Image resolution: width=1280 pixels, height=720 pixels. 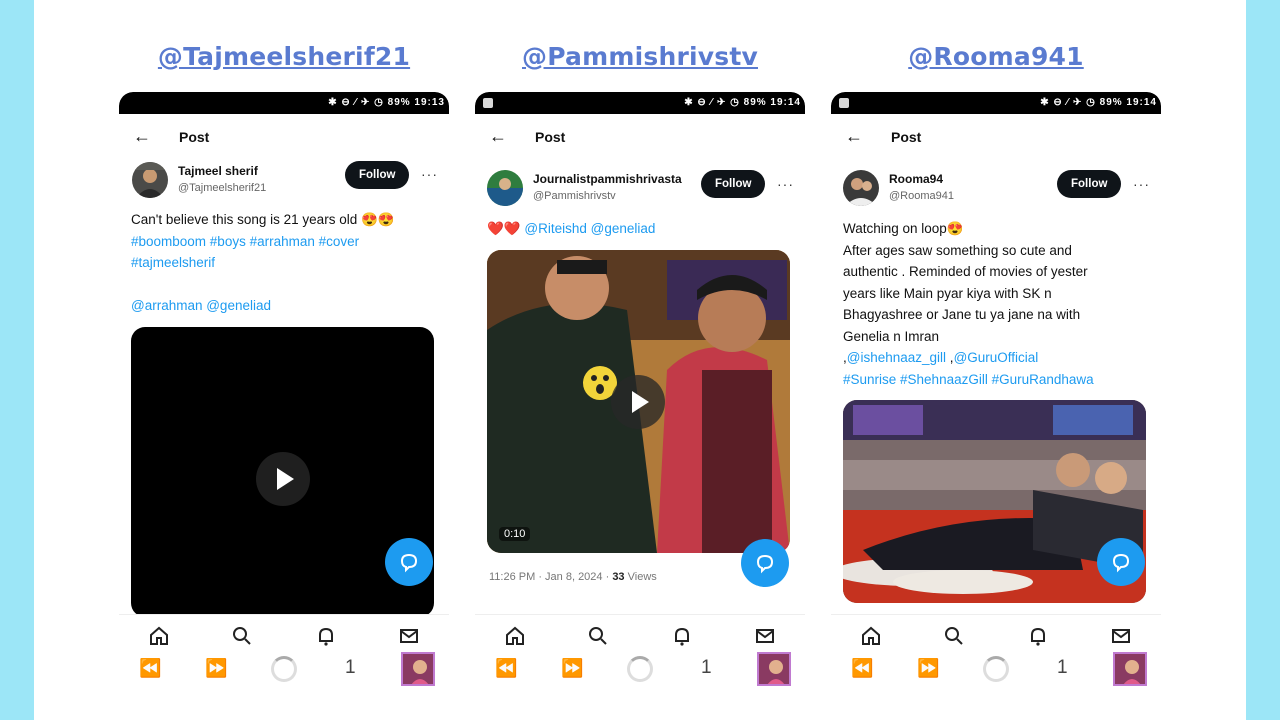 What do you see at coordinates (947, 293) in the screenshot?
I see `post-line: years like Main pyar kiya with SK n` at bounding box center [947, 293].